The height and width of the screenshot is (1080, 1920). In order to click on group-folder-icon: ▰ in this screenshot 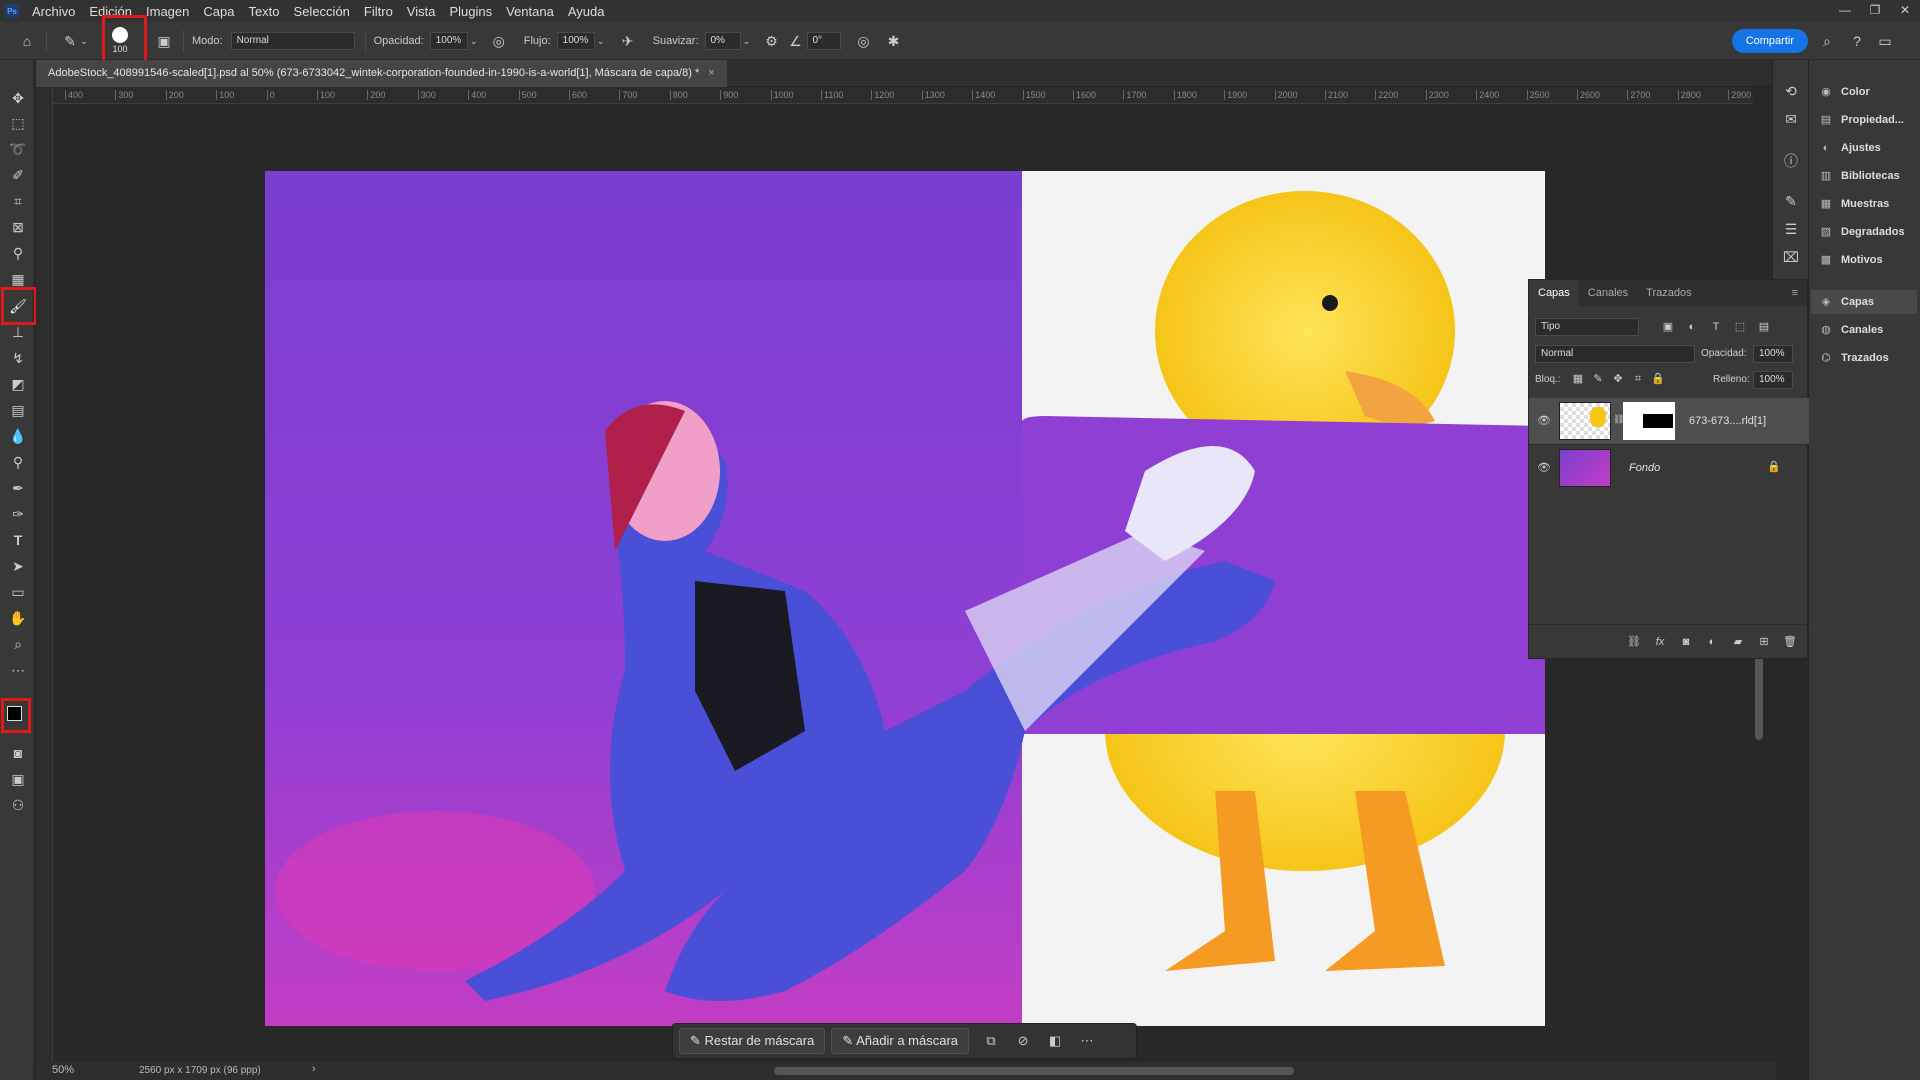, I will do `click(1738, 642)`.